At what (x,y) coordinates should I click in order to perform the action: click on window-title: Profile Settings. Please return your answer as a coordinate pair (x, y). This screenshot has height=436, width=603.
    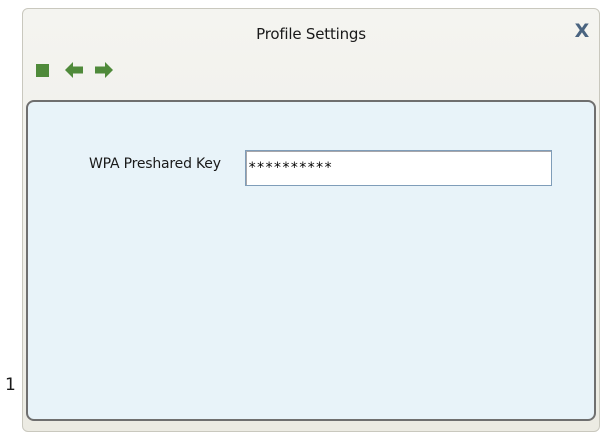
    Looking at the image, I should click on (311, 34).